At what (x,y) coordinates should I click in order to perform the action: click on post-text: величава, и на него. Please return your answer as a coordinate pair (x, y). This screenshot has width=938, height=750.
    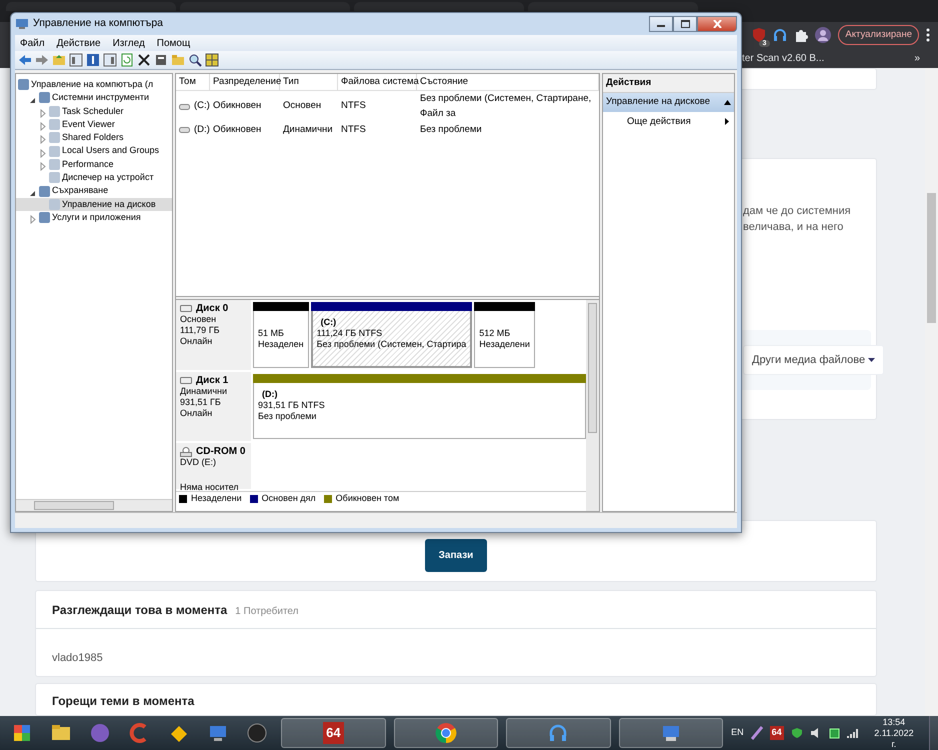
    Looking at the image, I should click on (793, 227).